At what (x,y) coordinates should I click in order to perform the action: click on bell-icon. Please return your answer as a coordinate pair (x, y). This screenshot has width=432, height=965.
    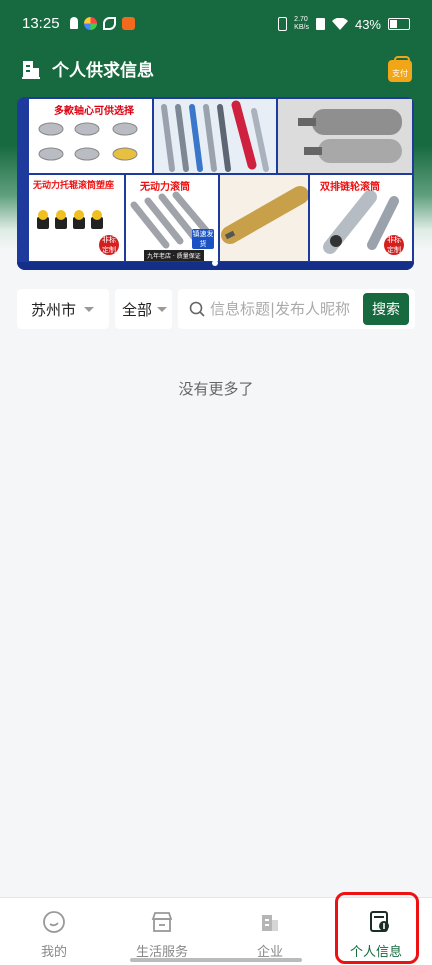
    Looking at the image, I should click on (74, 23).